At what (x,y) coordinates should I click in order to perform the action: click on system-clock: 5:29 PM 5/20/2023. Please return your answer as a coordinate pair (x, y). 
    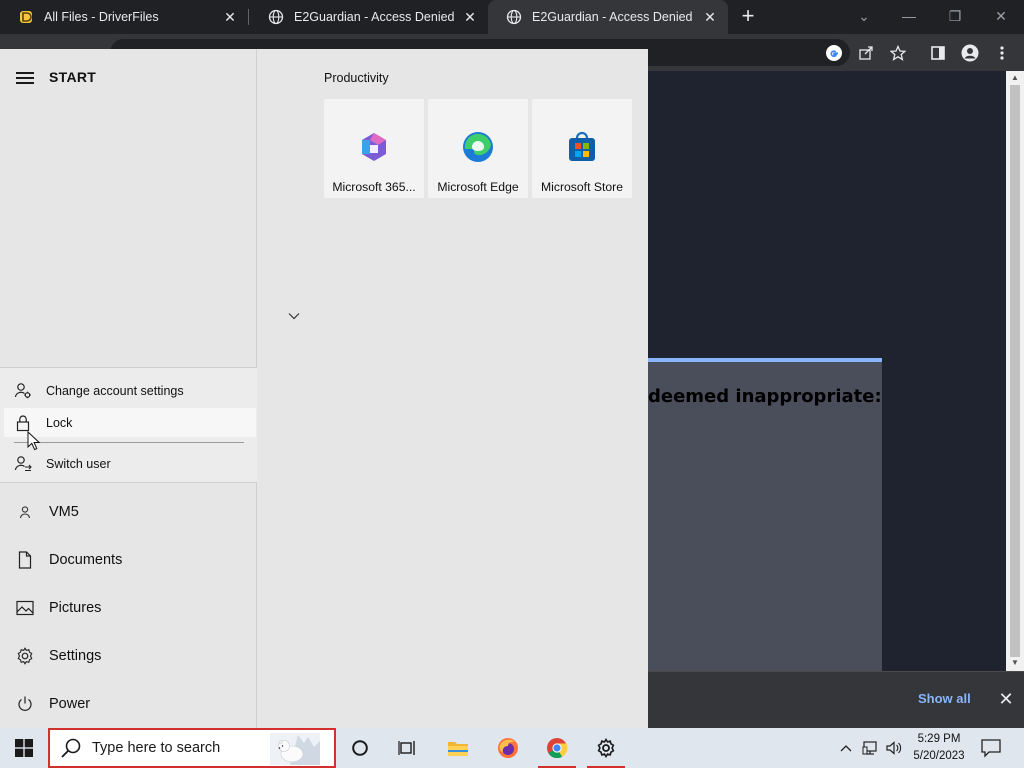
    Looking at the image, I should click on (939, 748).